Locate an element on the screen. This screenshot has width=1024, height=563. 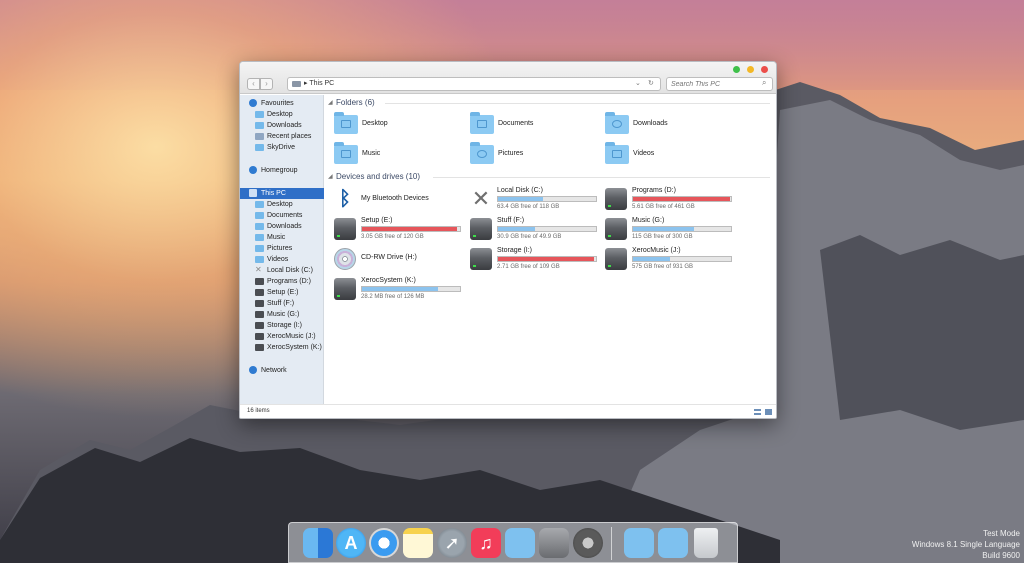
sidebar-item-programs-d: Programs (D:) is located at coordinates (282, 281).